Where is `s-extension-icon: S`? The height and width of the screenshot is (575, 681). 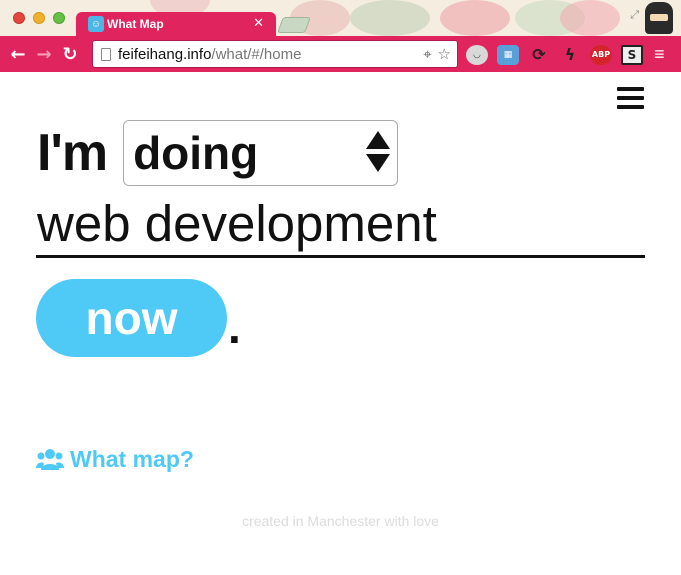 s-extension-icon: S is located at coordinates (632, 54).